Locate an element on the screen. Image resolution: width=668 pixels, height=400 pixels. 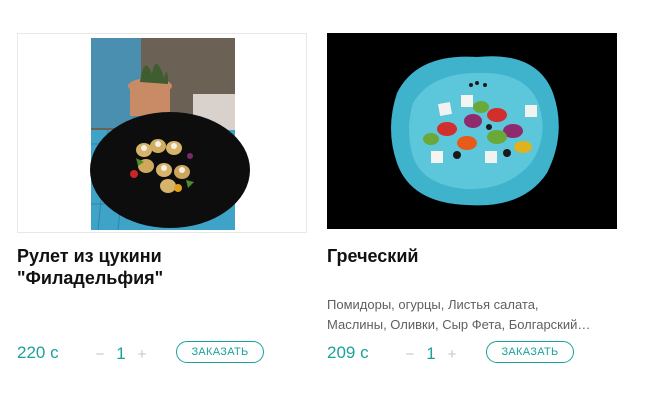
product-title: Греческий is located at coordinates (467, 256).